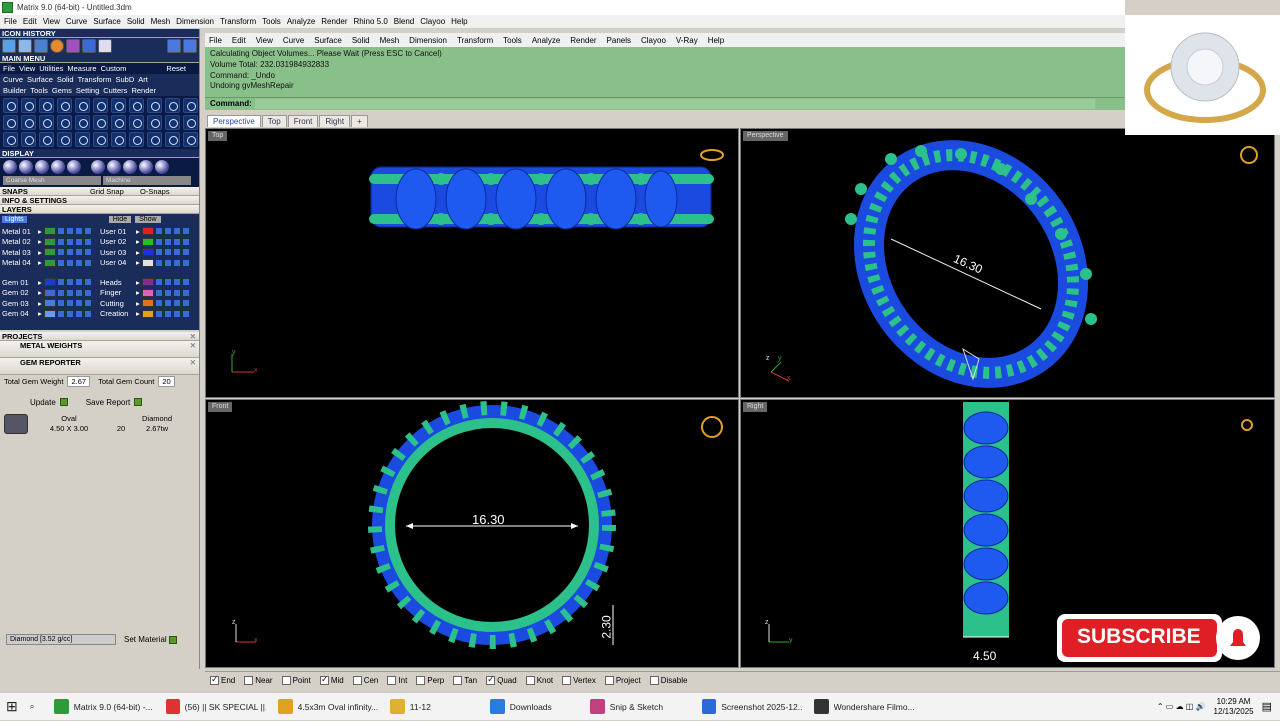 This screenshot has width=1280, height=721. Describe the element at coordinates (359, 121) in the screenshot. I see `add-viewport-tab: +` at that location.